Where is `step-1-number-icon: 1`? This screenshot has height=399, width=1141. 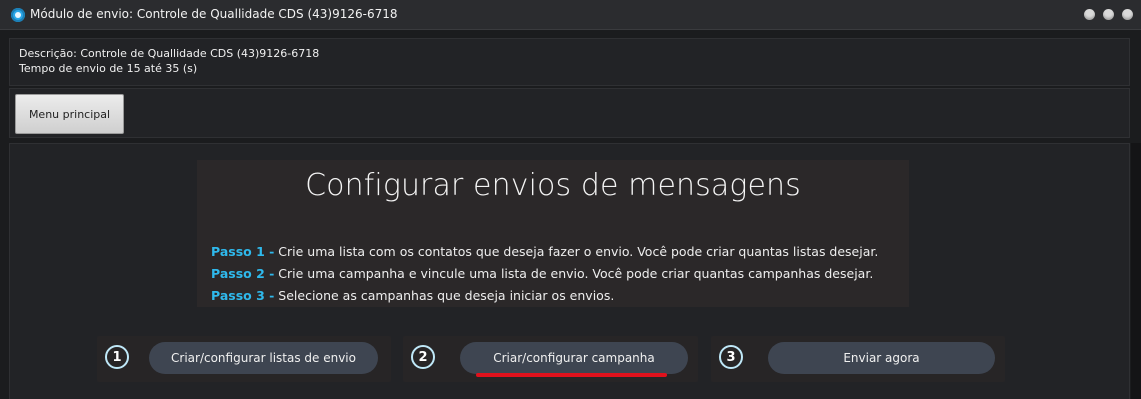 step-1-number-icon: 1 is located at coordinates (117, 357).